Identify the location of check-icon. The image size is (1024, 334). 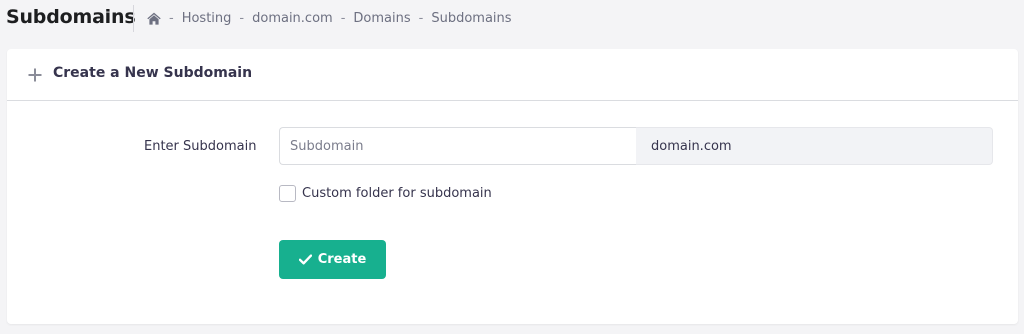
(308, 259).